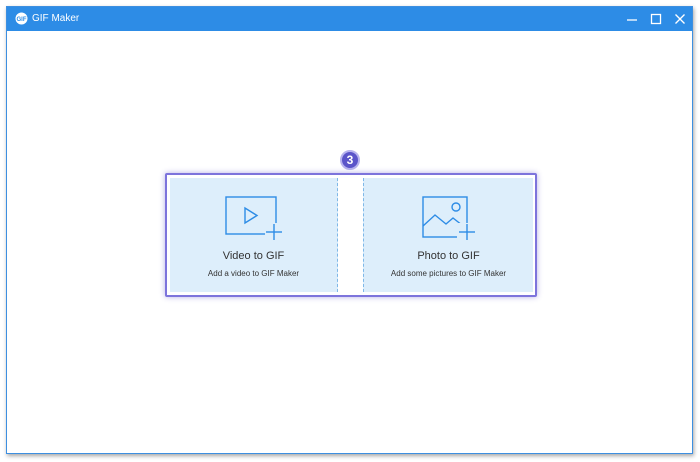  I want to click on video-to-gif-title: Video to GIF, so click(253, 256).